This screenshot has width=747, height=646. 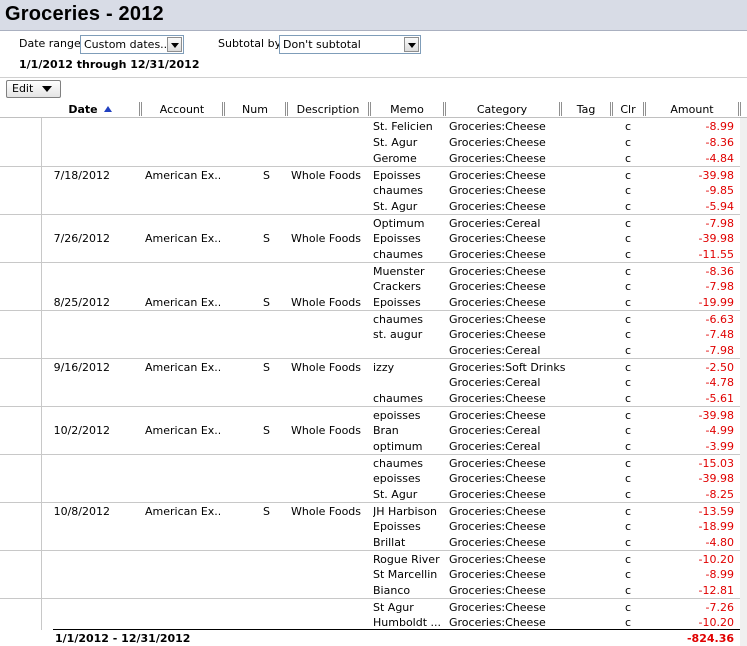 I want to click on table-row: St. Agur Groceries:Cheese c -8.25, so click(x=373, y=494).